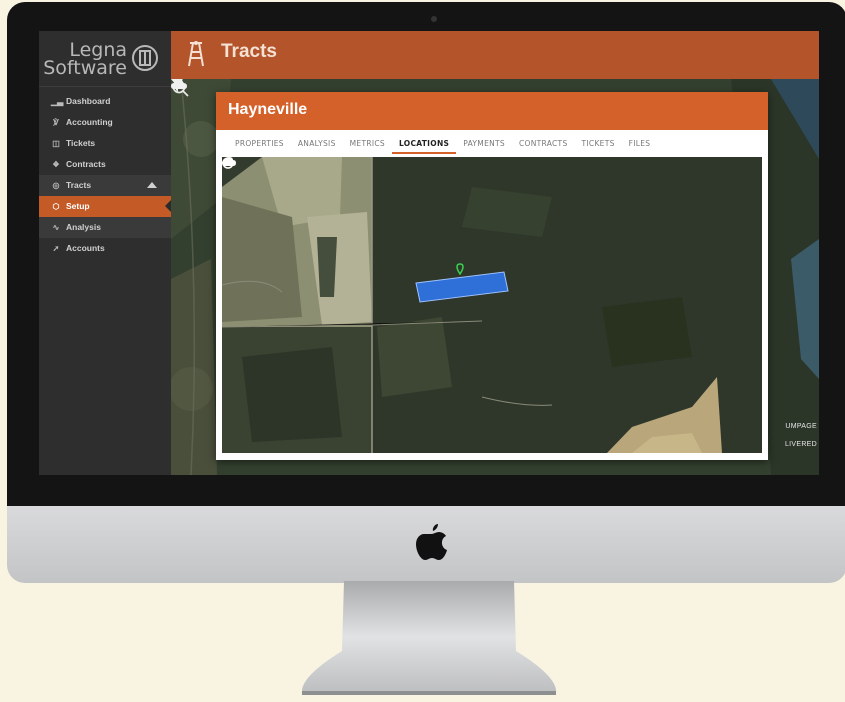 This screenshot has height=702, width=845. I want to click on filter-icon, so click(177, 85).